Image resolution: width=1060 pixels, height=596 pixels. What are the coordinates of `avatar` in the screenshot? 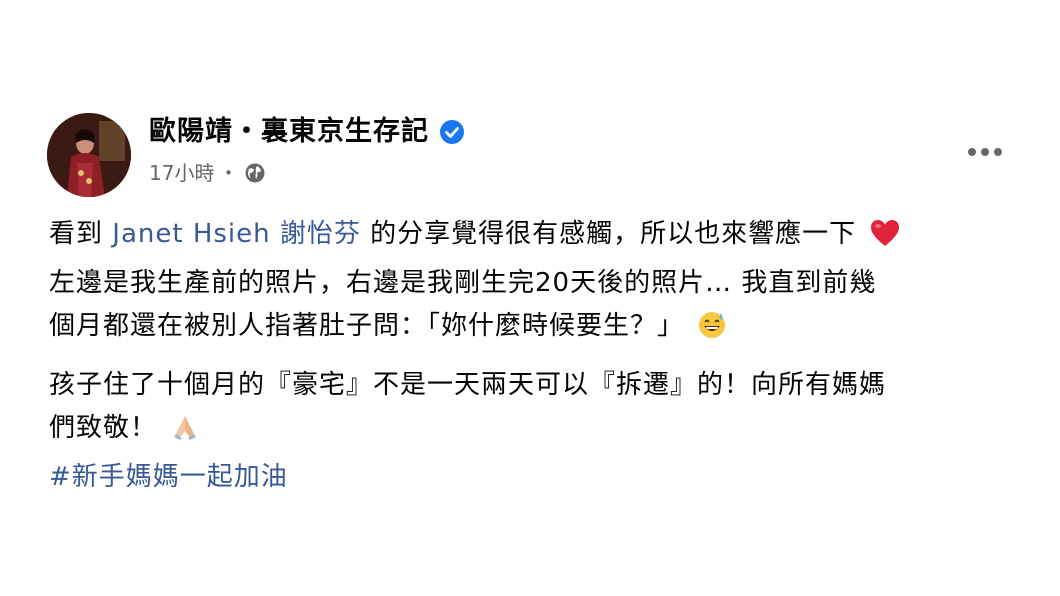 It's located at (89, 155).